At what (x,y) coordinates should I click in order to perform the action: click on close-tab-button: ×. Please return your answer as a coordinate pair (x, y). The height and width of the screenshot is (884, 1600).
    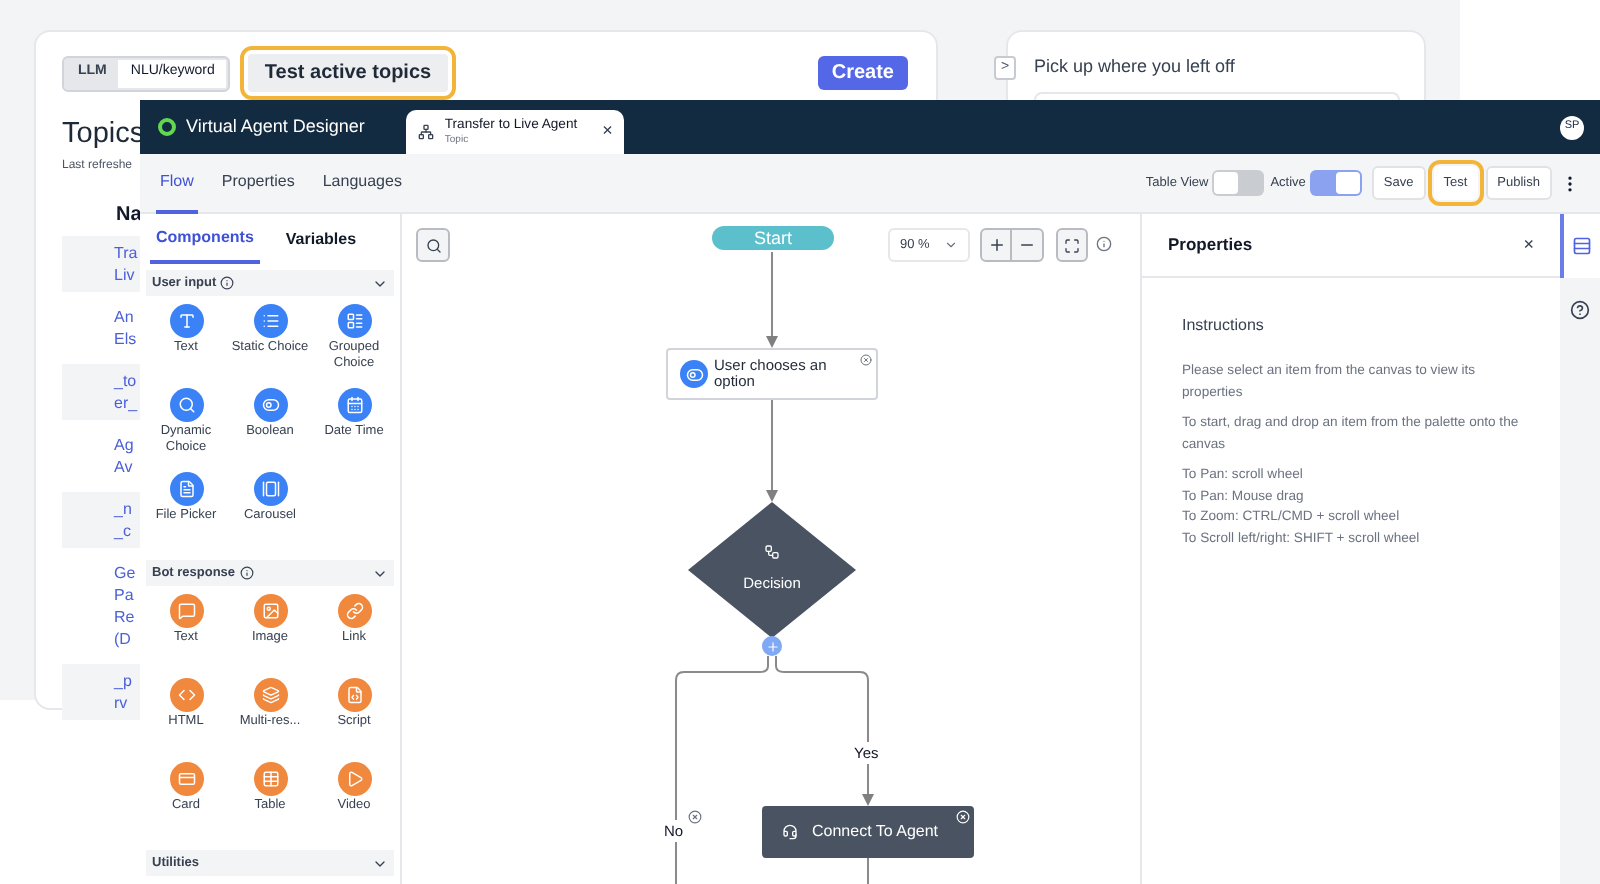
    Looking at the image, I should click on (607, 132).